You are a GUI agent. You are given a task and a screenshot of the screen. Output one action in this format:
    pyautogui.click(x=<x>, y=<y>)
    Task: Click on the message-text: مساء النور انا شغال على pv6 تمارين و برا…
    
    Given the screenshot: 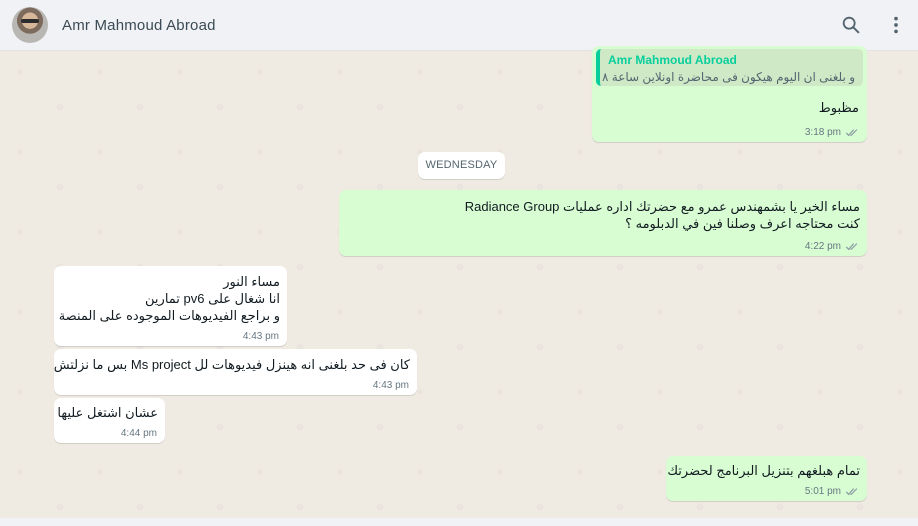 What is the action you would take?
    pyautogui.click(x=169, y=298)
    